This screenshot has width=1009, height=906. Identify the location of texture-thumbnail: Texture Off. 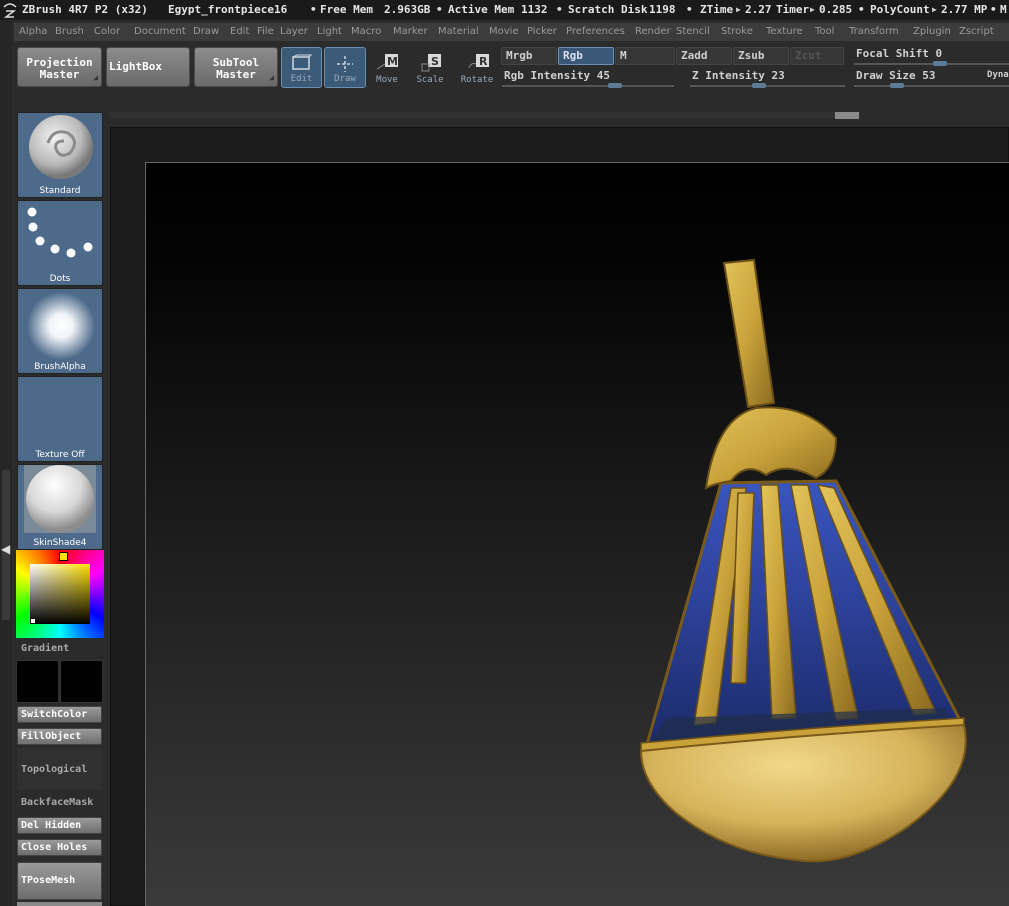
(60, 419).